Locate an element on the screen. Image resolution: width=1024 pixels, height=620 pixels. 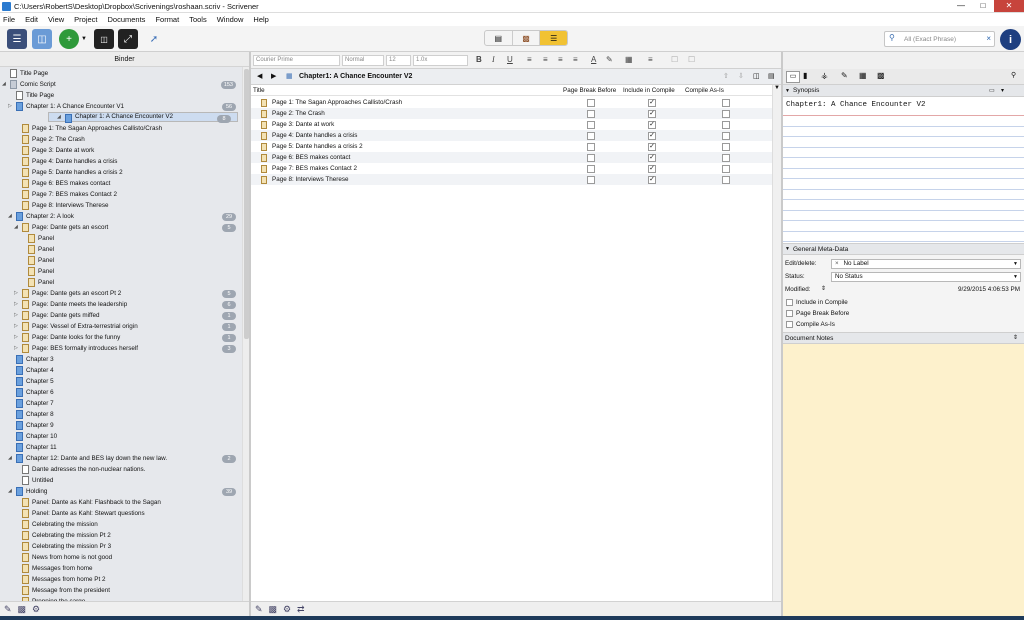
binder-item: Panel: Dante as Kahl: Stewart questions is located at coordinates (121, 513).